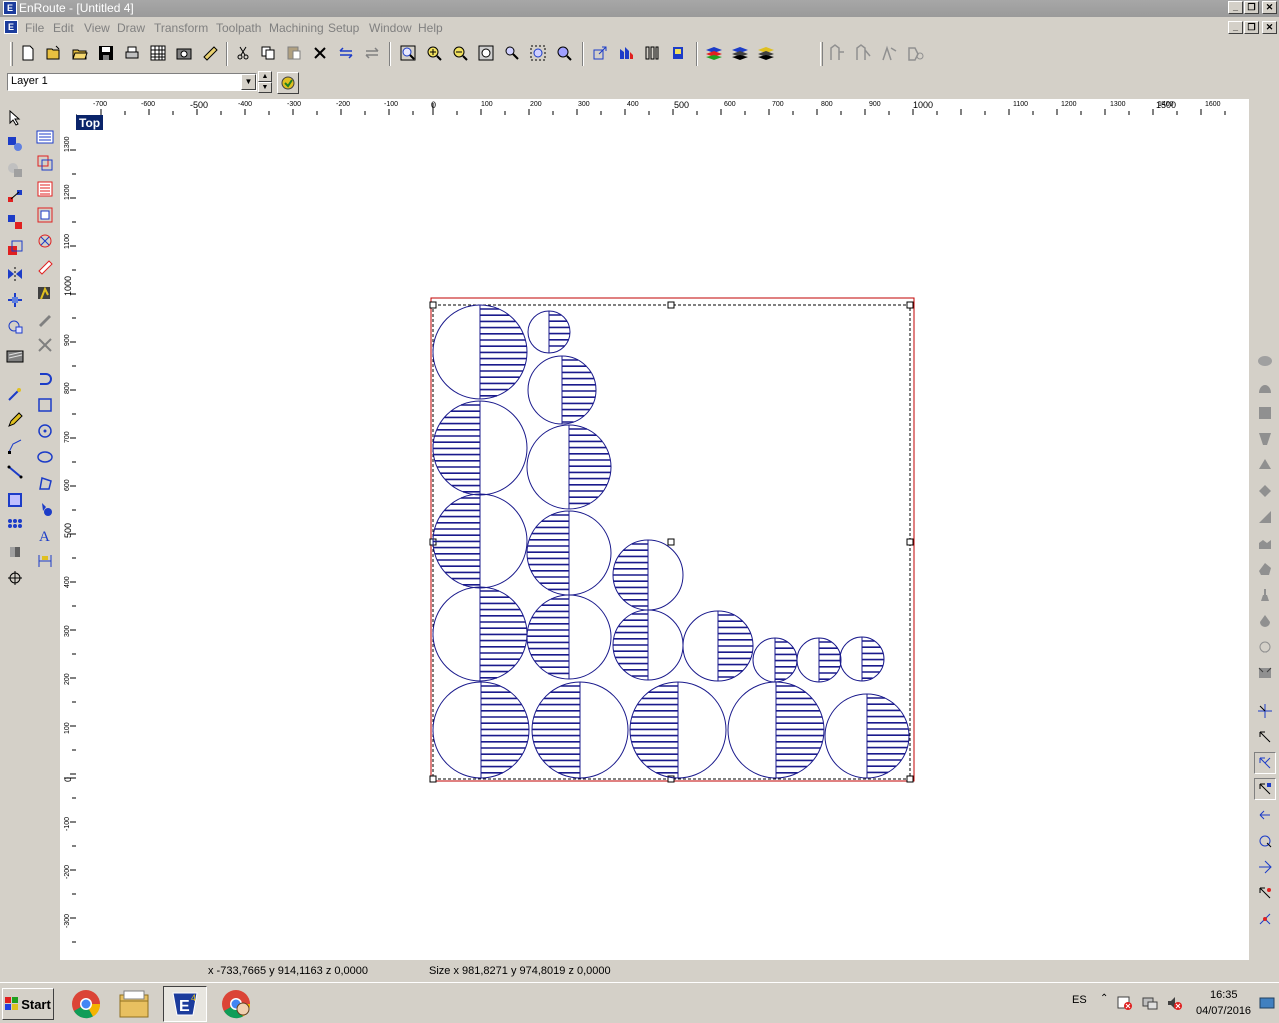  Describe the element at coordinates (652, 53) in the screenshot. I see `view-side-icon` at that location.